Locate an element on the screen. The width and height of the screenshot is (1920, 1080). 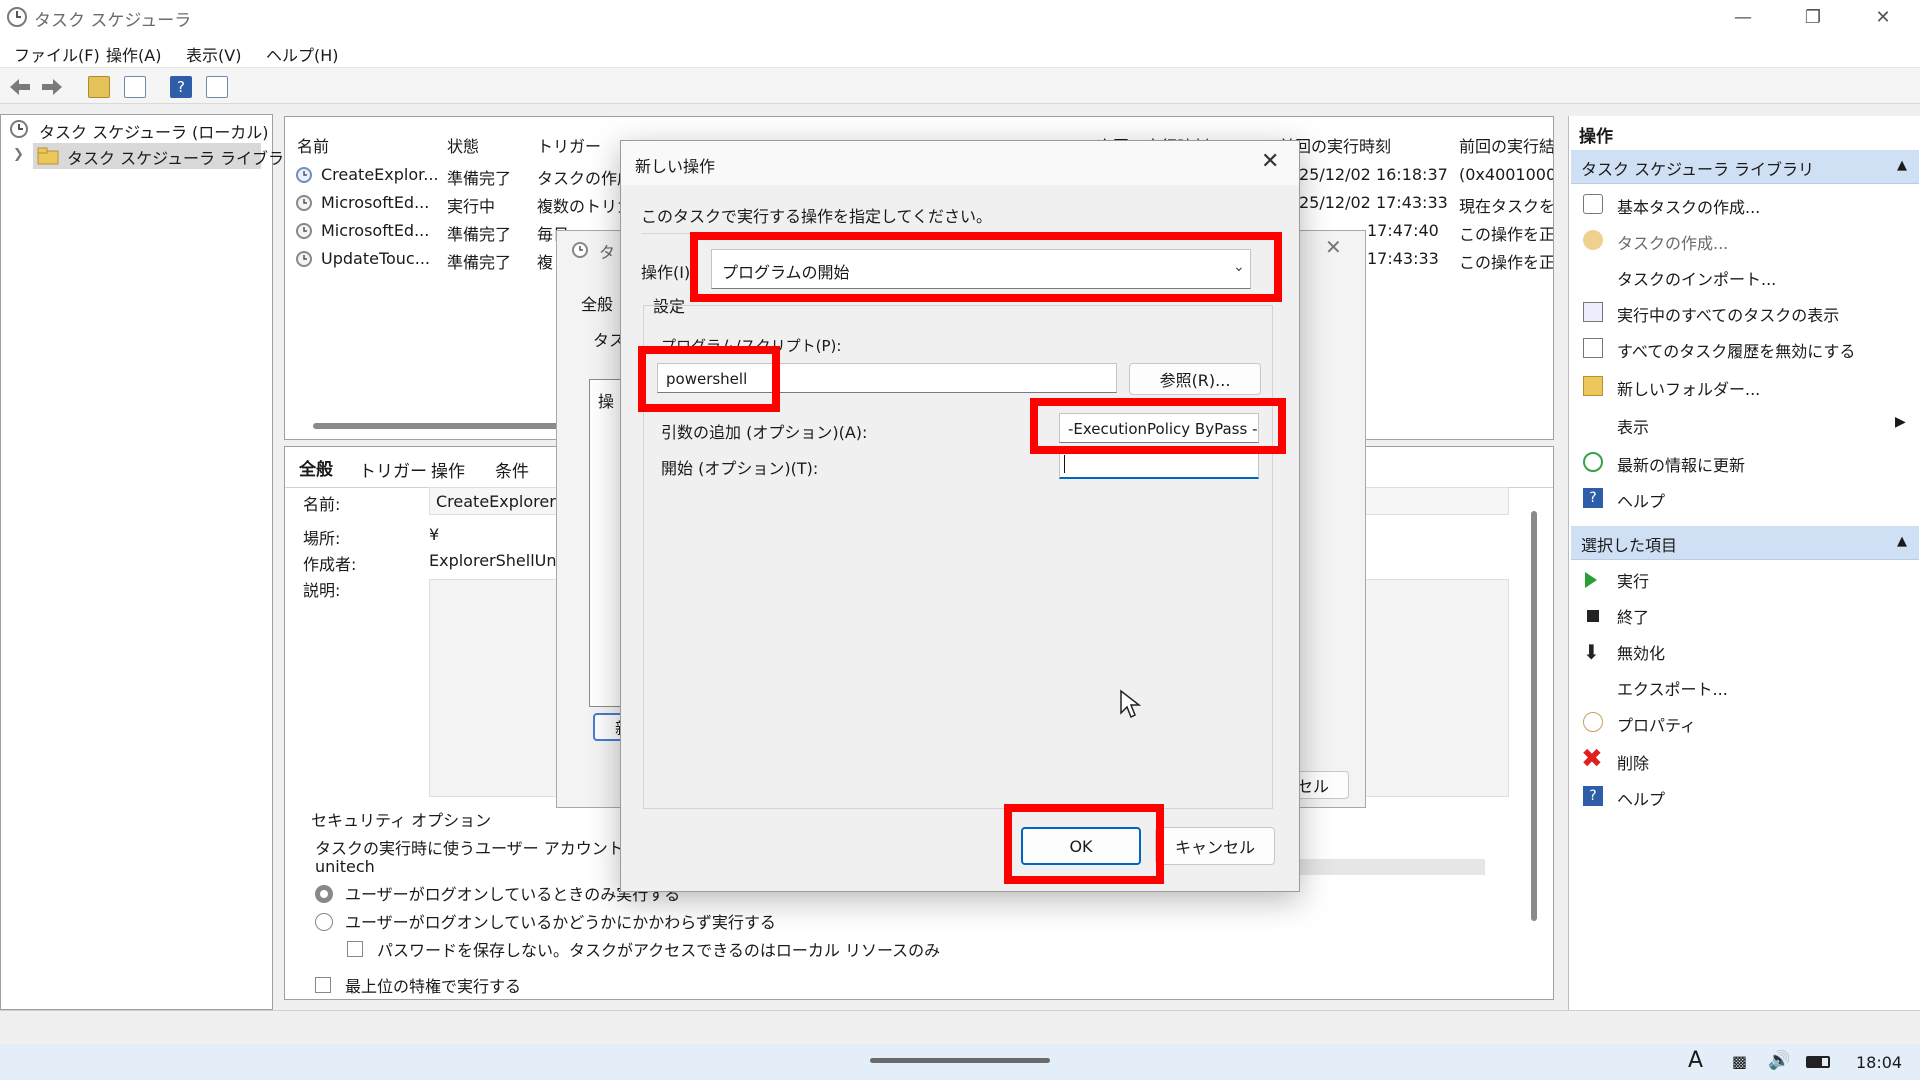
action-end: 終了 is located at coordinates (1633, 616).